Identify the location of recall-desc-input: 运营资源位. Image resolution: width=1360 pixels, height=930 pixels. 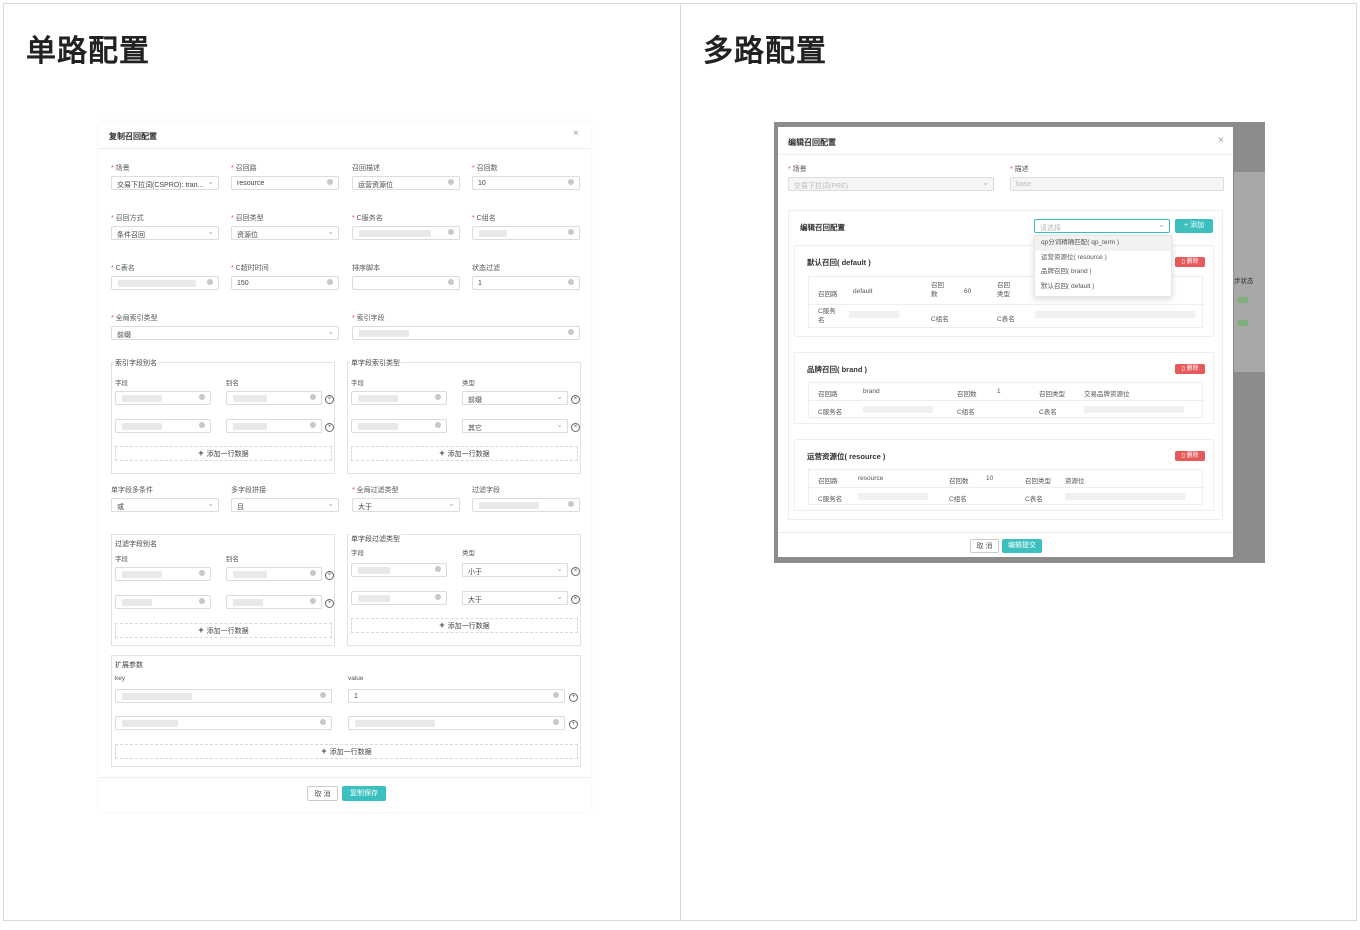
(406, 183).